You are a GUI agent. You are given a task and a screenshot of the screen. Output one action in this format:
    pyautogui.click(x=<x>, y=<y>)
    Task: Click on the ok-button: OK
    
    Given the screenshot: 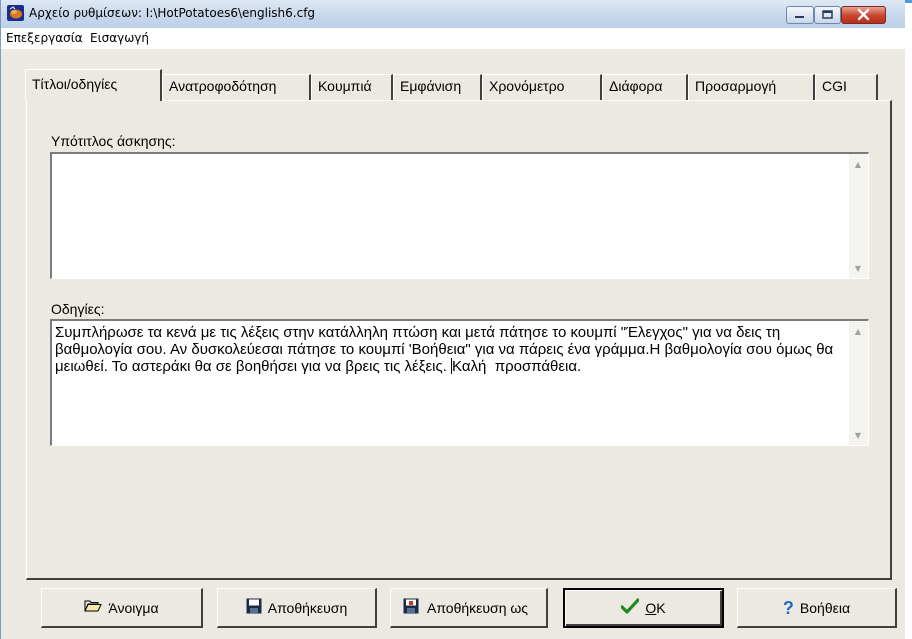 What is the action you would take?
    pyautogui.click(x=643, y=608)
    